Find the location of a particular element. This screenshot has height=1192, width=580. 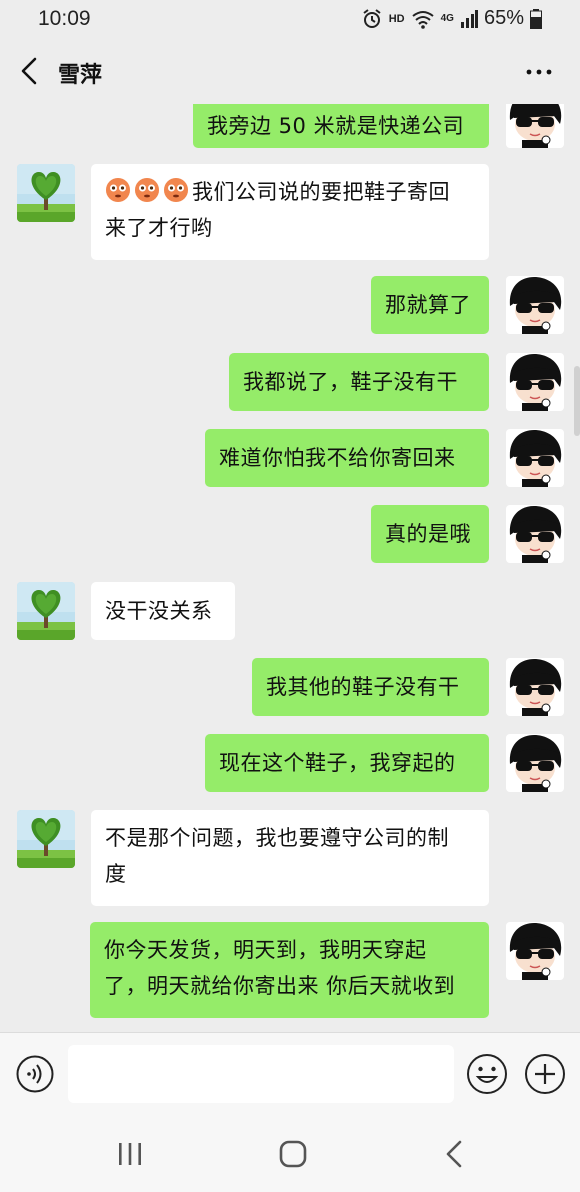

home-icon is located at coordinates (293, 1154).